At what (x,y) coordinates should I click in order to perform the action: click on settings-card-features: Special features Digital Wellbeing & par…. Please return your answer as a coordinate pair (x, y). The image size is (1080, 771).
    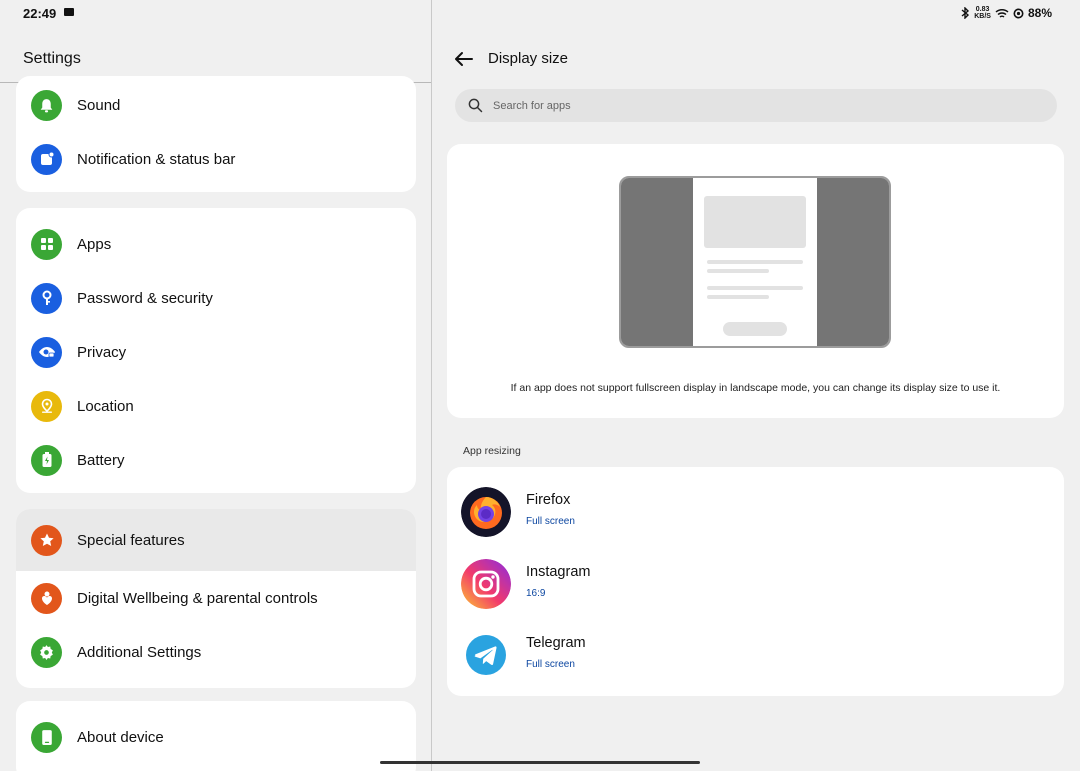
    Looking at the image, I should click on (216, 598).